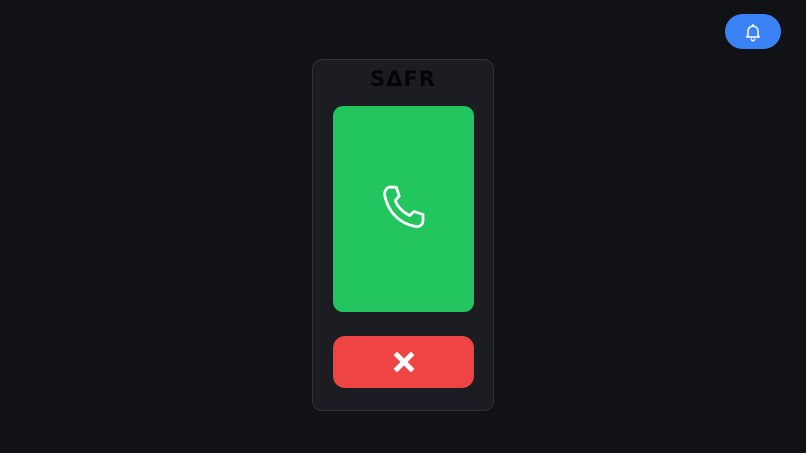 The width and height of the screenshot is (806, 453). I want to click on phone-icon, so click(404, 209).